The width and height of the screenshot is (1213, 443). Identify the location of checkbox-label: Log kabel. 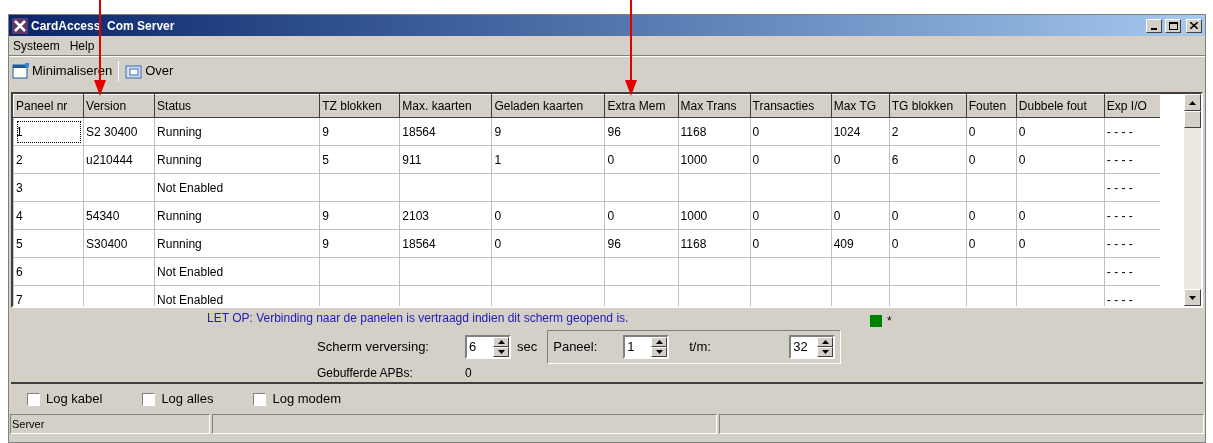
(74, 399).